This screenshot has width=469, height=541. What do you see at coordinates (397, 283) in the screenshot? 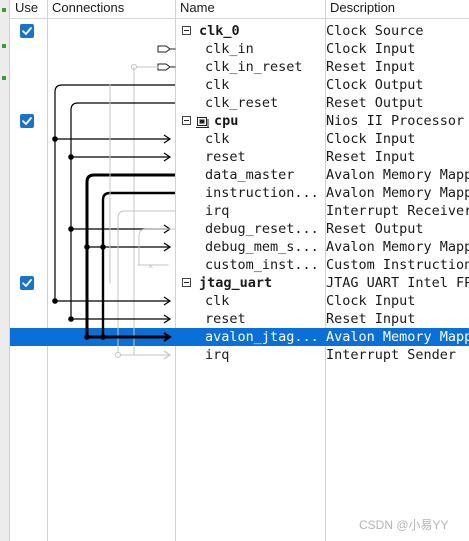
I see `interface-description: JTAG UART Intel FP` at bounding box center [397, 283].